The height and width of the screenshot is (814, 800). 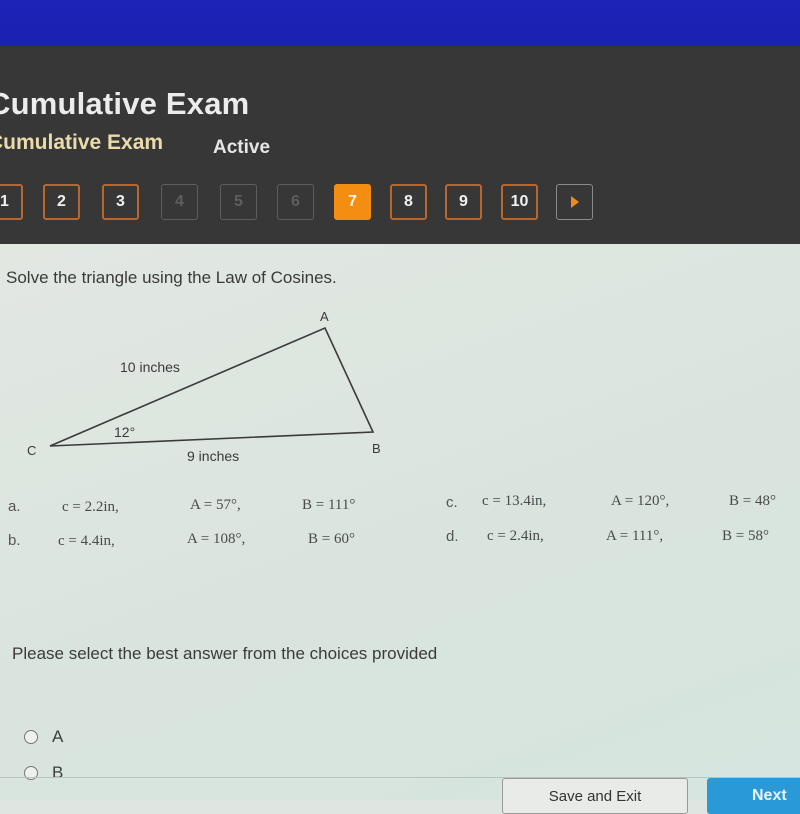 I want to click on browser-top-bar, so click(x=400, y=24).